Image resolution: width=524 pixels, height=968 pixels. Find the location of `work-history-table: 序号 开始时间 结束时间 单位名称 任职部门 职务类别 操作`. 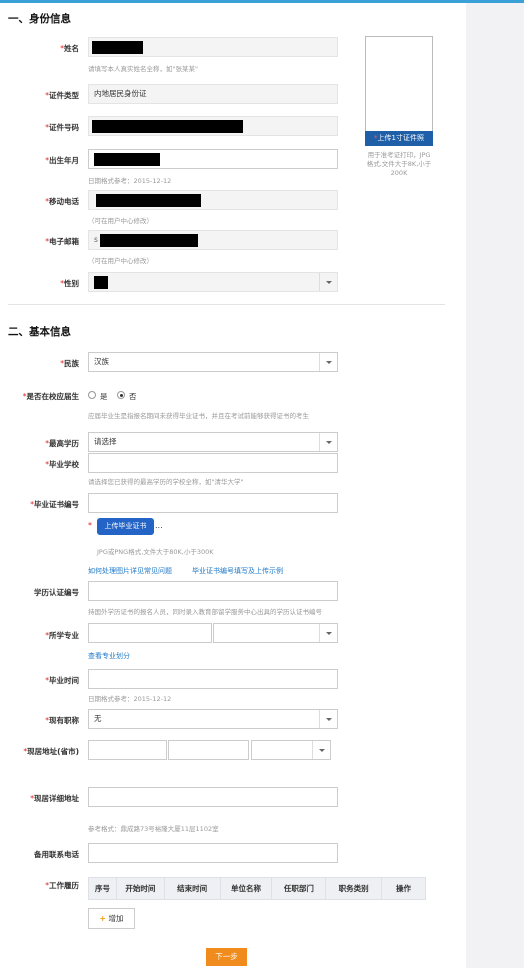

work-history-table: 序号 开始时间 结束时间 单位名称 任职部门 职务类别 操作 is located at coordinates (257, 888).